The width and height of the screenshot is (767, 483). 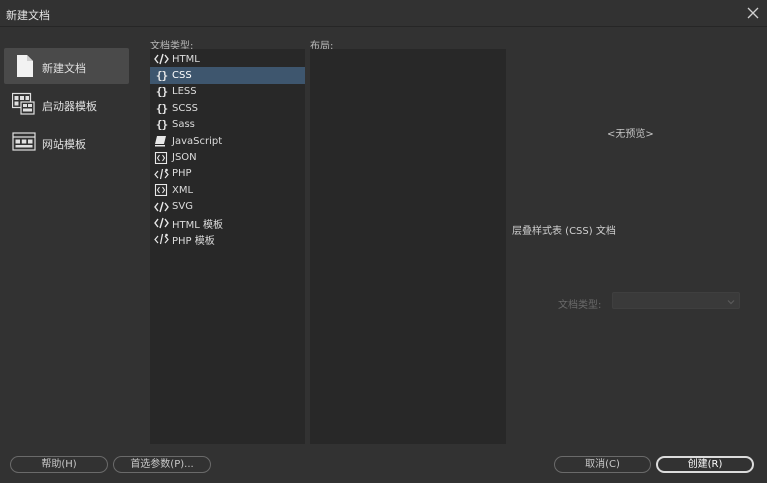 I want to click on doc-type-html-template: HTML 模板, so click(x=227, y=223).